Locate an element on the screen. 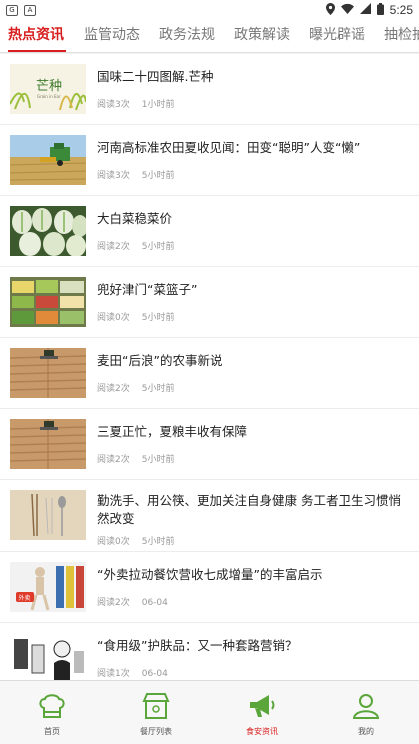 The image size is (419, 744). mangzhong-thumb-title: 芒种 is located at coordinates (49, 86).